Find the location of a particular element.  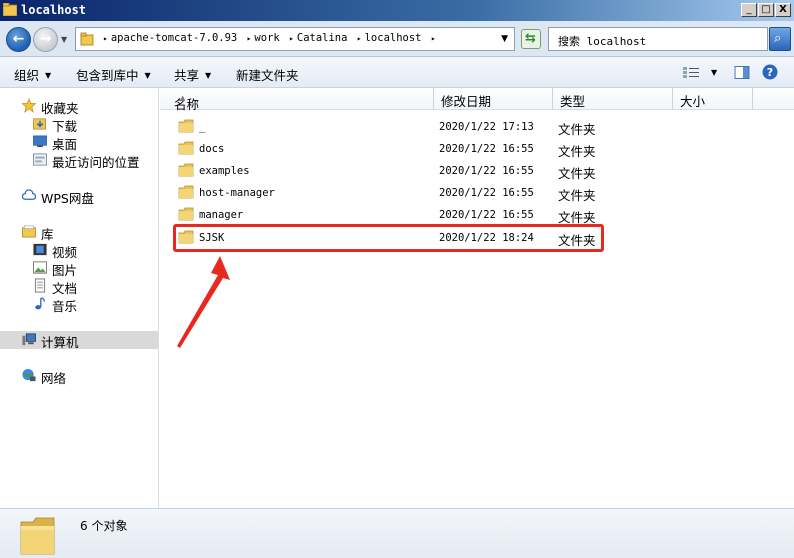

file-row: host-manager 2020/1/22 16:55 文件夹 is located at coordinates (477, 193).